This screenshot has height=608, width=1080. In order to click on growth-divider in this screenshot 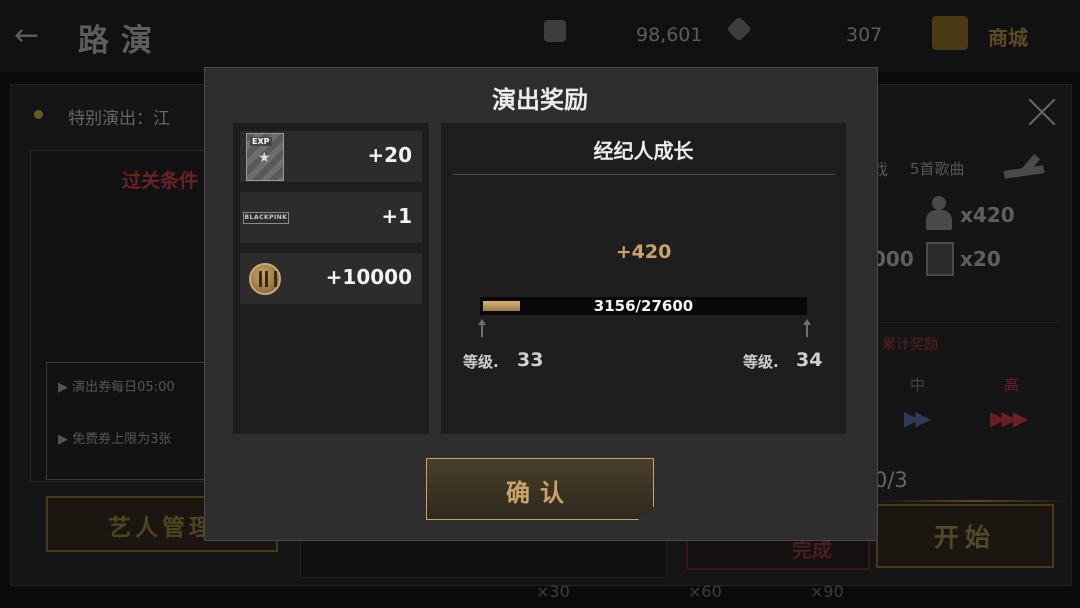, I will do `click(644, 174)`.